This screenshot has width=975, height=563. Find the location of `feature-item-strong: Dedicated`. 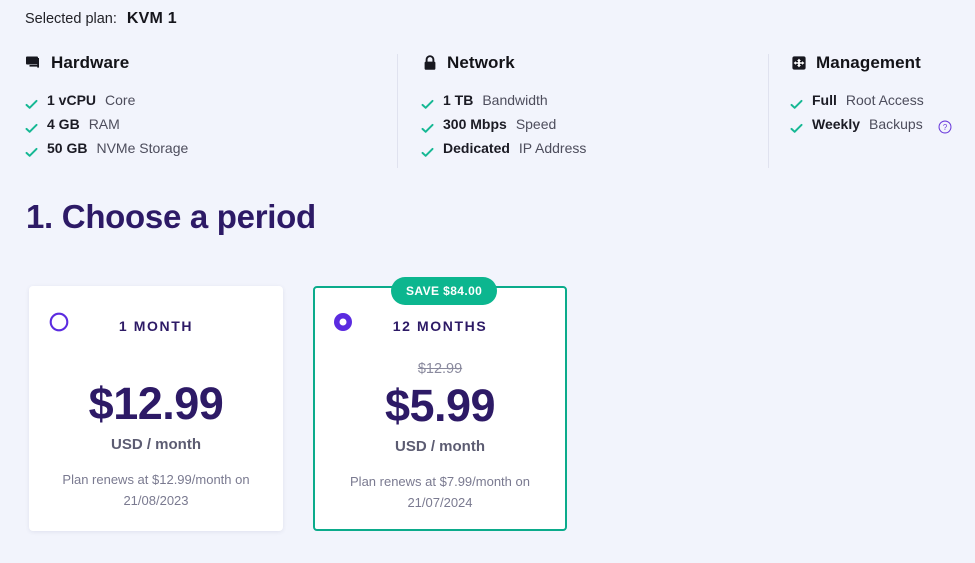

feature-item-strong: Dedicated is located at coordinates (476, 148).